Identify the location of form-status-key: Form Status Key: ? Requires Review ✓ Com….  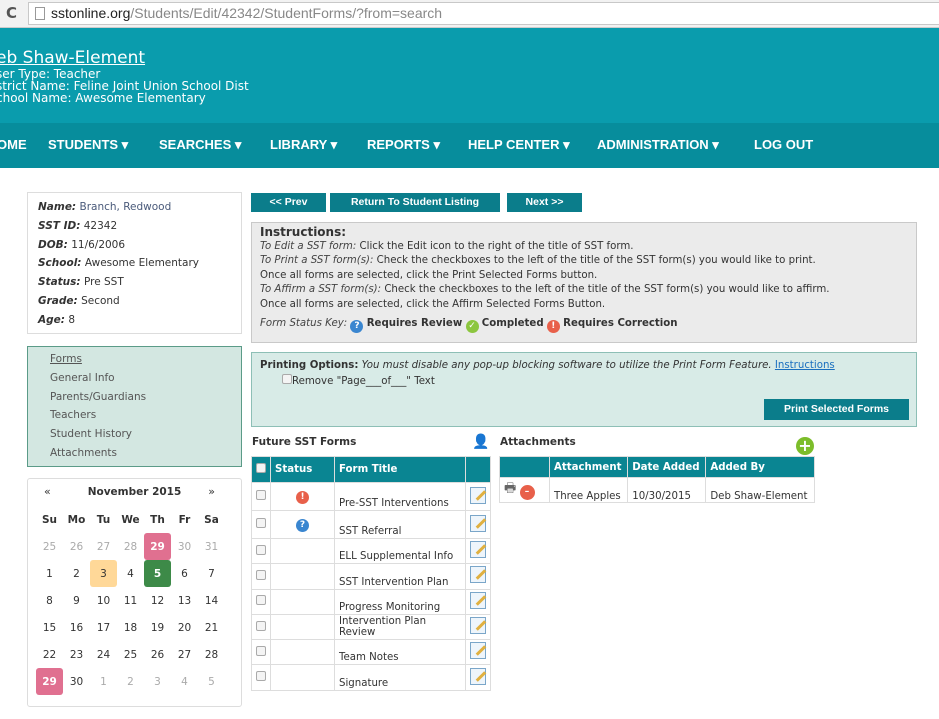
(469, 325).